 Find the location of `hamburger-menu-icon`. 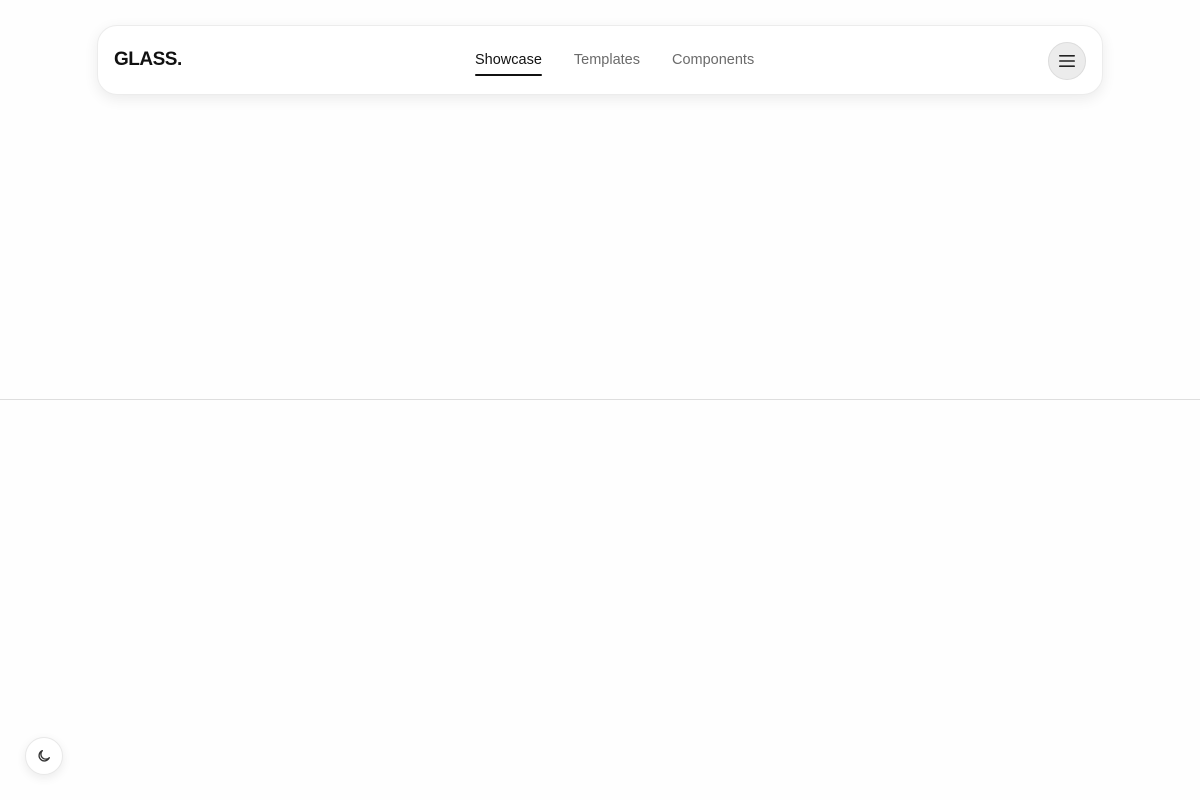

hamburger-menu-icon is located at coordinates (1067, 61).